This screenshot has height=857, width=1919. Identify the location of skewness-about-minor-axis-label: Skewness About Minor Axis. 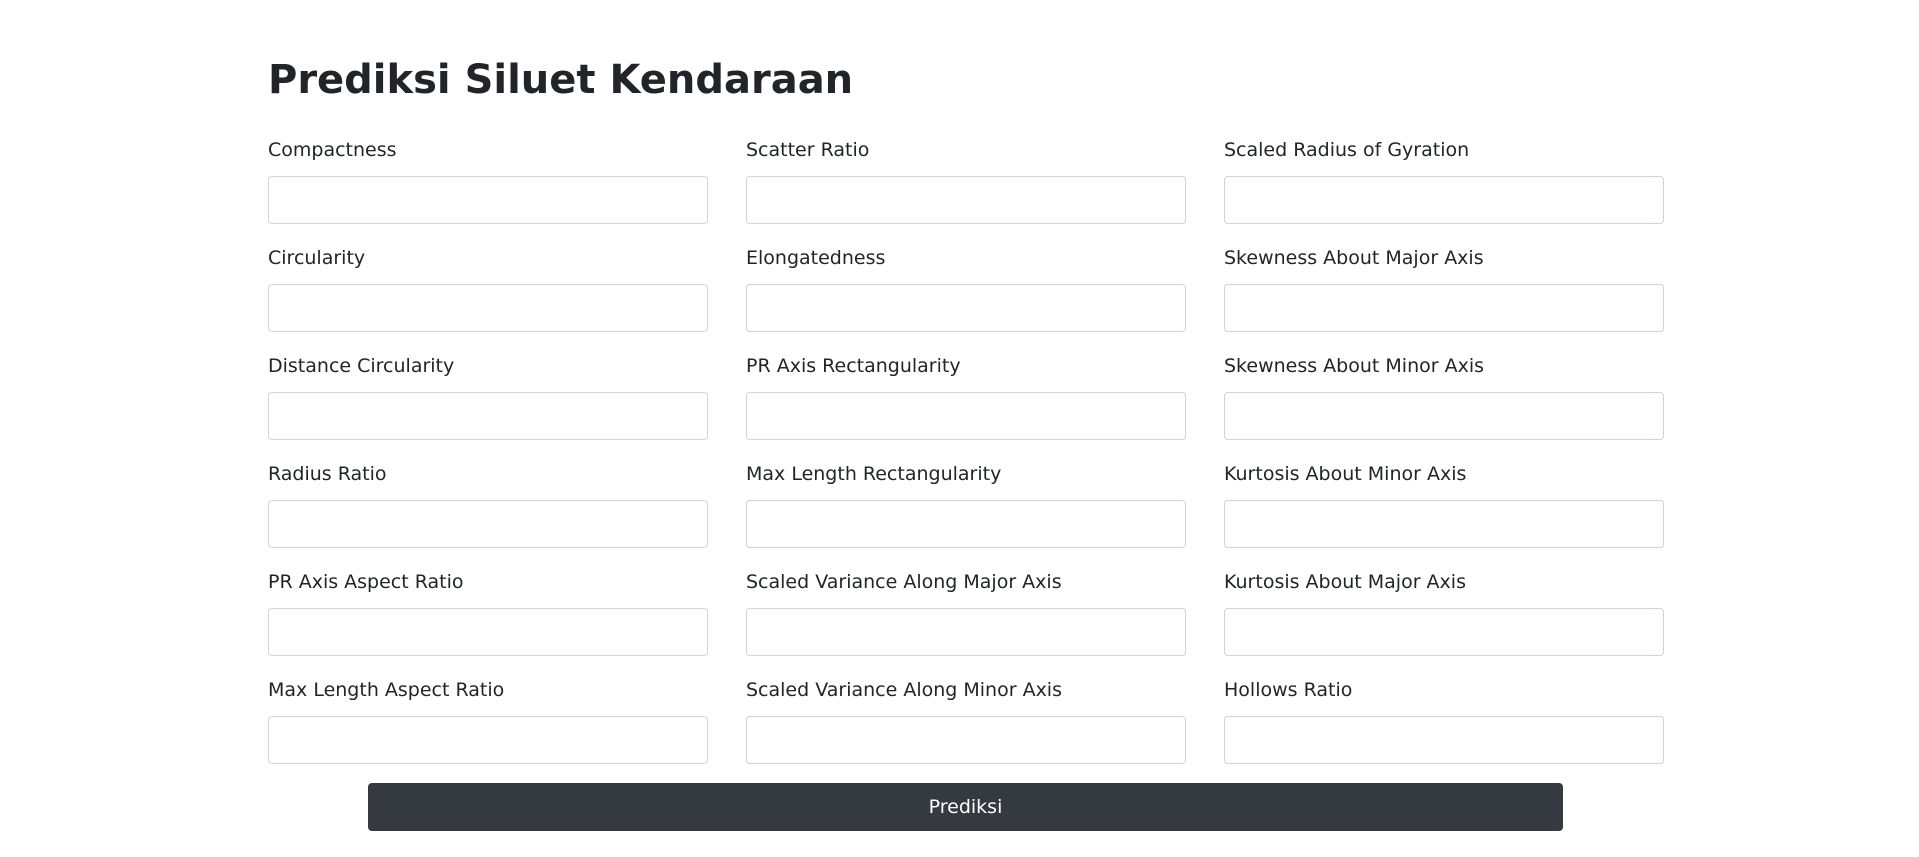
(1354, 366).